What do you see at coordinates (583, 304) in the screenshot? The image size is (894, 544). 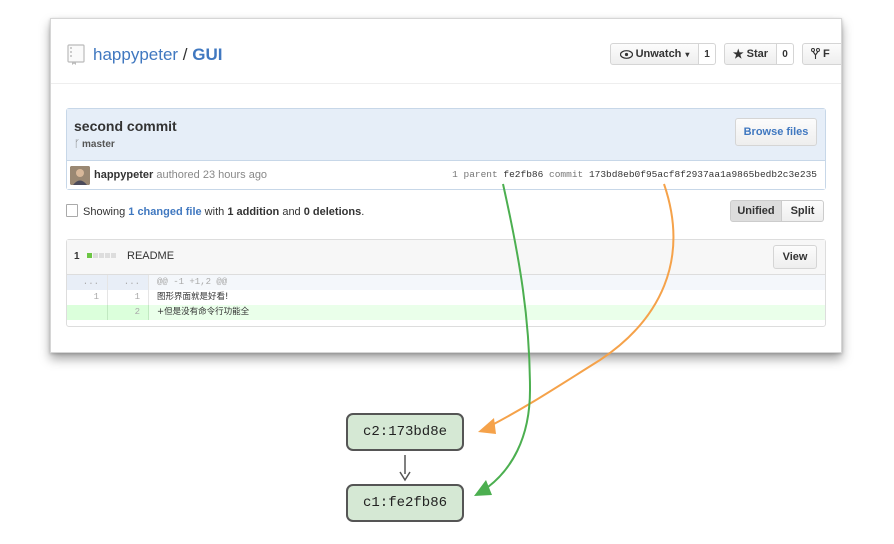 I see `orange-arrow` at bounding box center [583, 304].